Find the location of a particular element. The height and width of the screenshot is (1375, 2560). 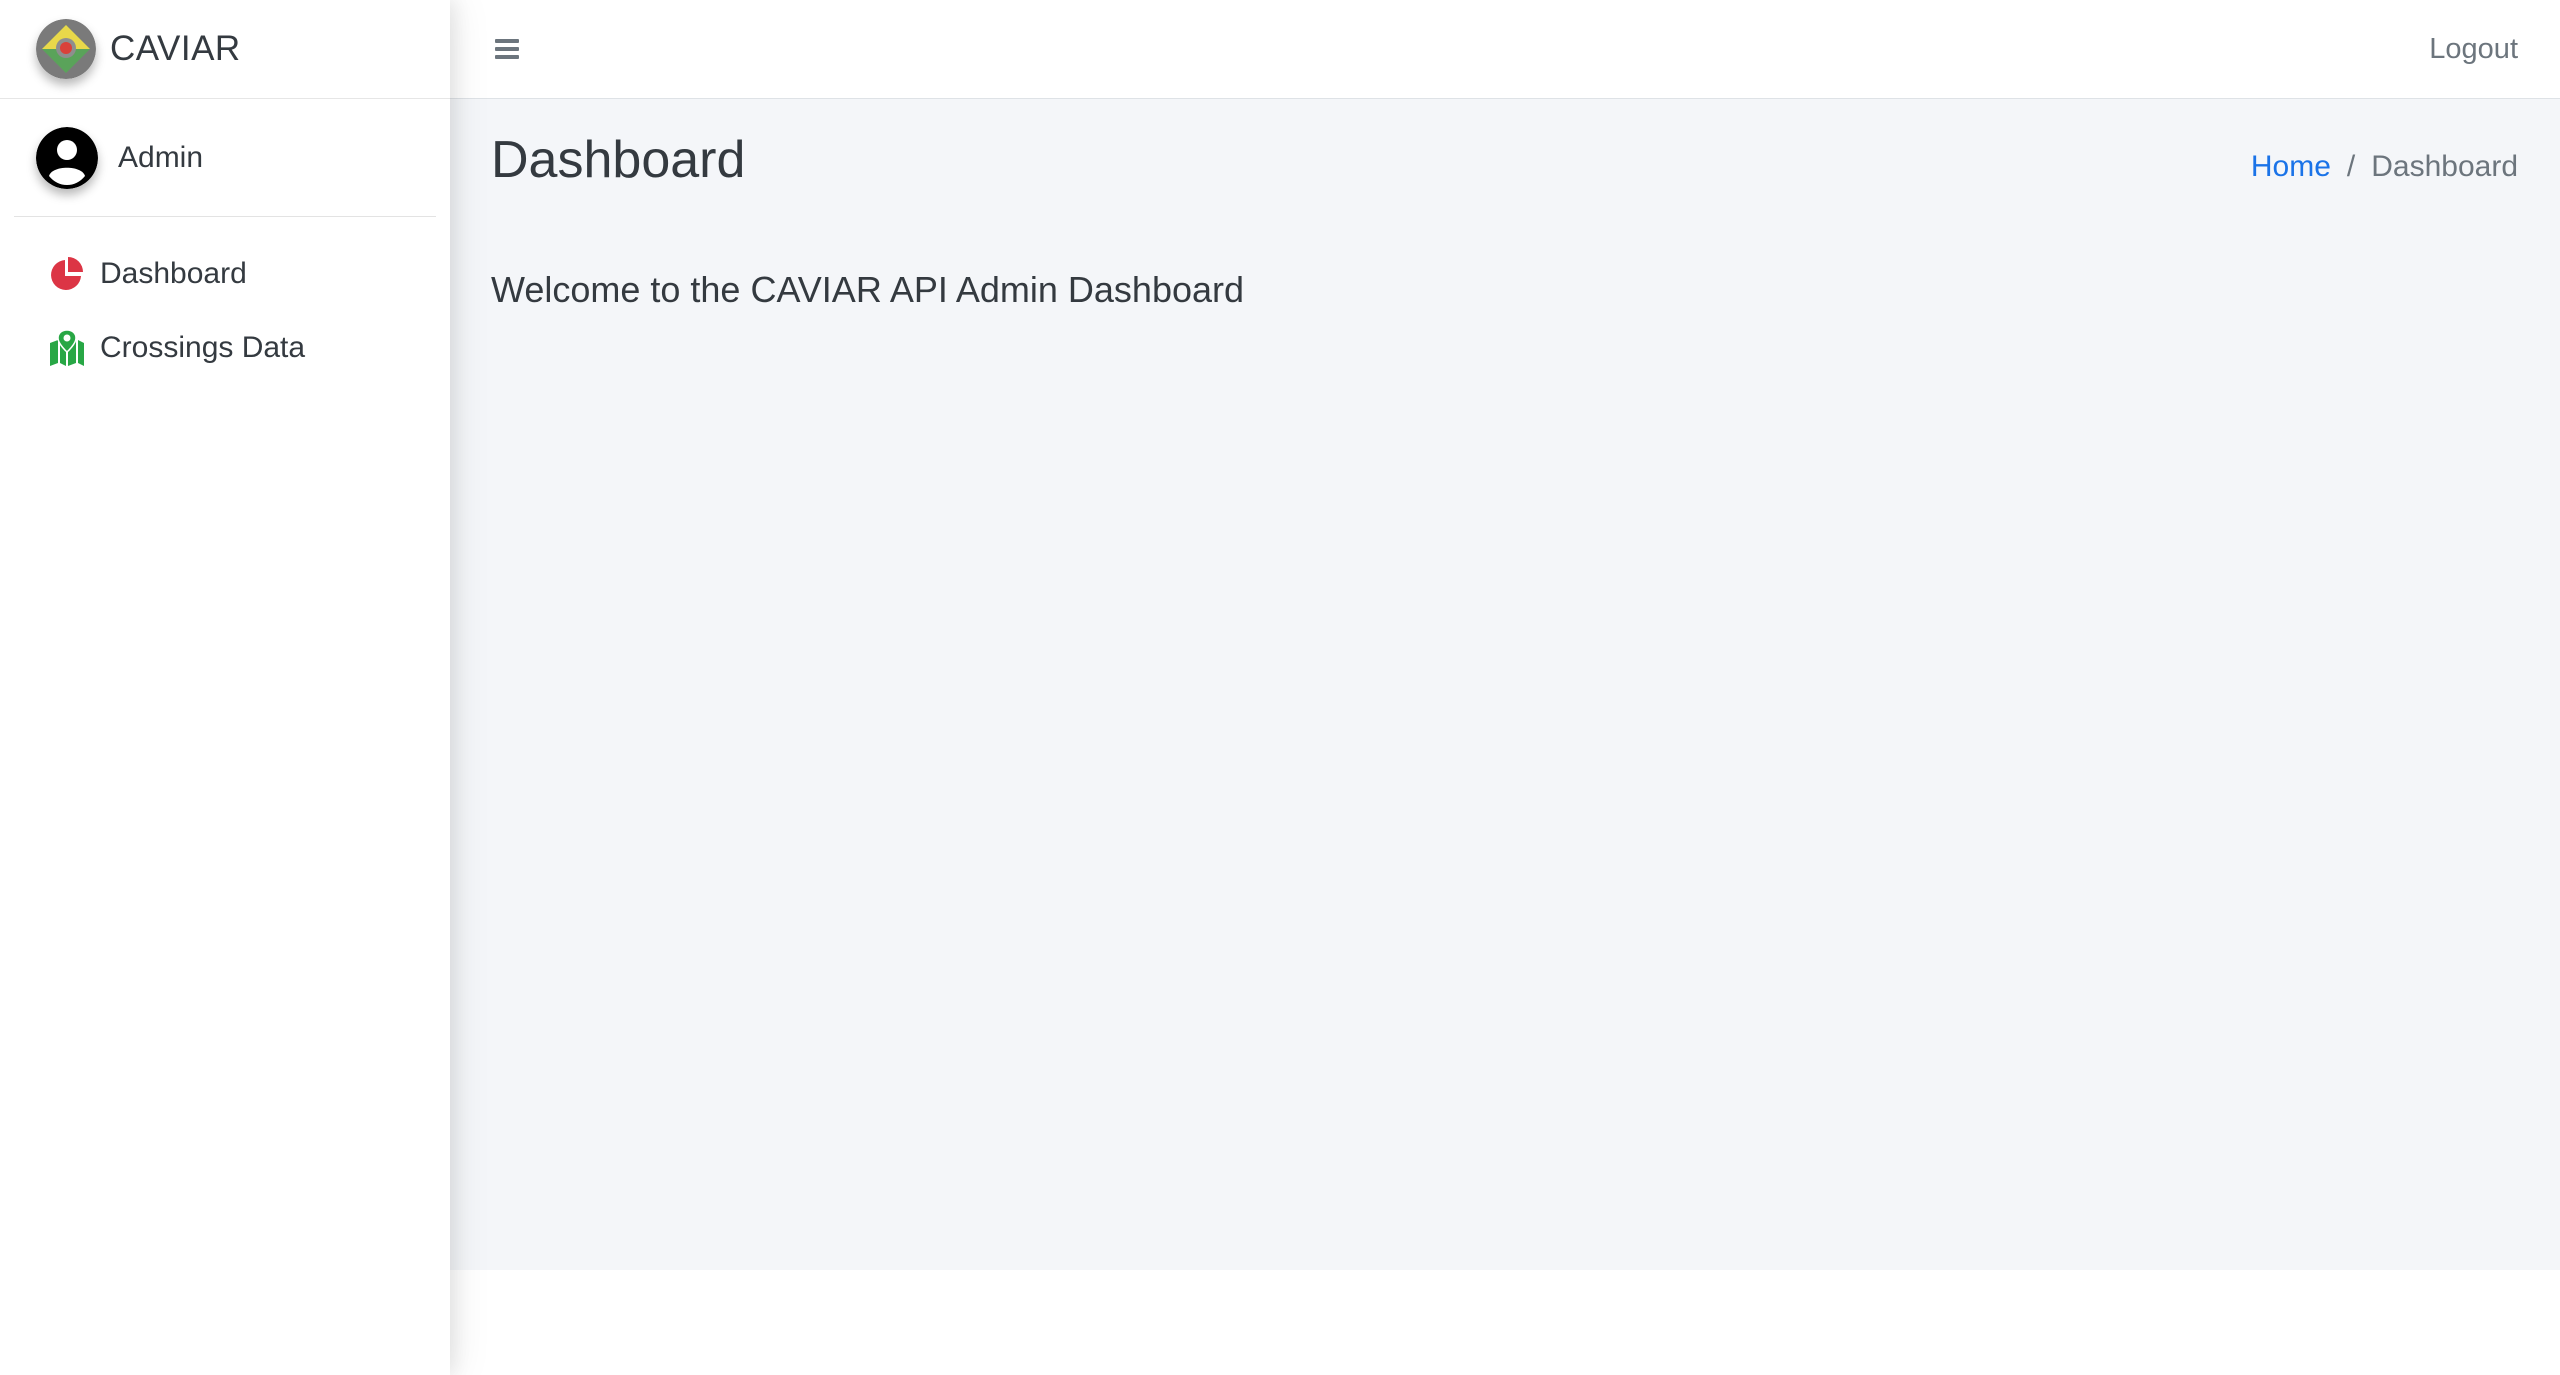

brand-name: CAVIAR is located at coordinates (175, 48).